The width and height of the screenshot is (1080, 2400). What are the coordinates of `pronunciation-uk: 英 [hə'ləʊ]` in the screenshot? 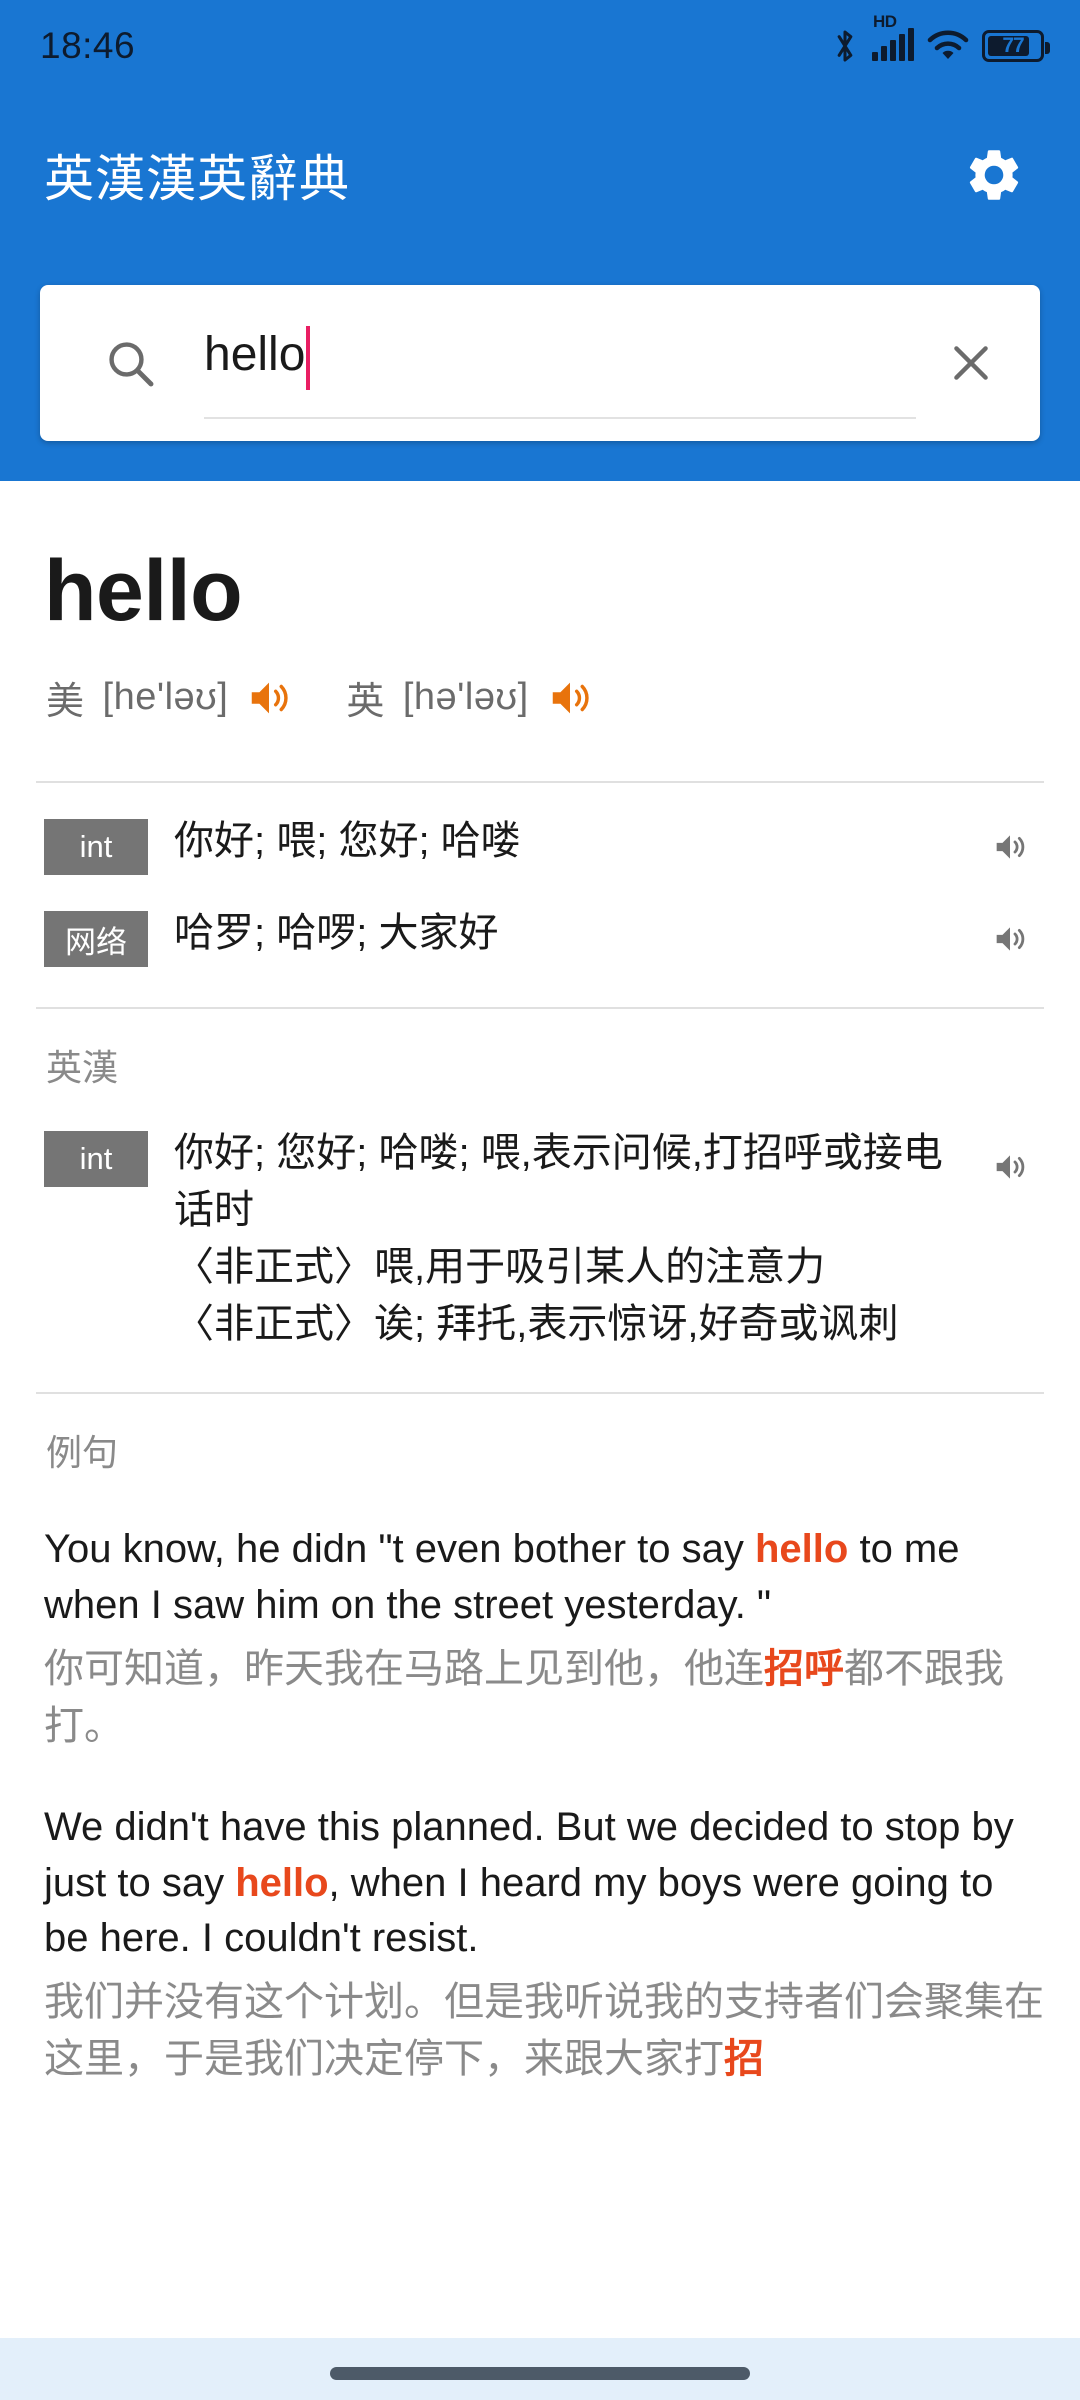 It's located at (469, 697).